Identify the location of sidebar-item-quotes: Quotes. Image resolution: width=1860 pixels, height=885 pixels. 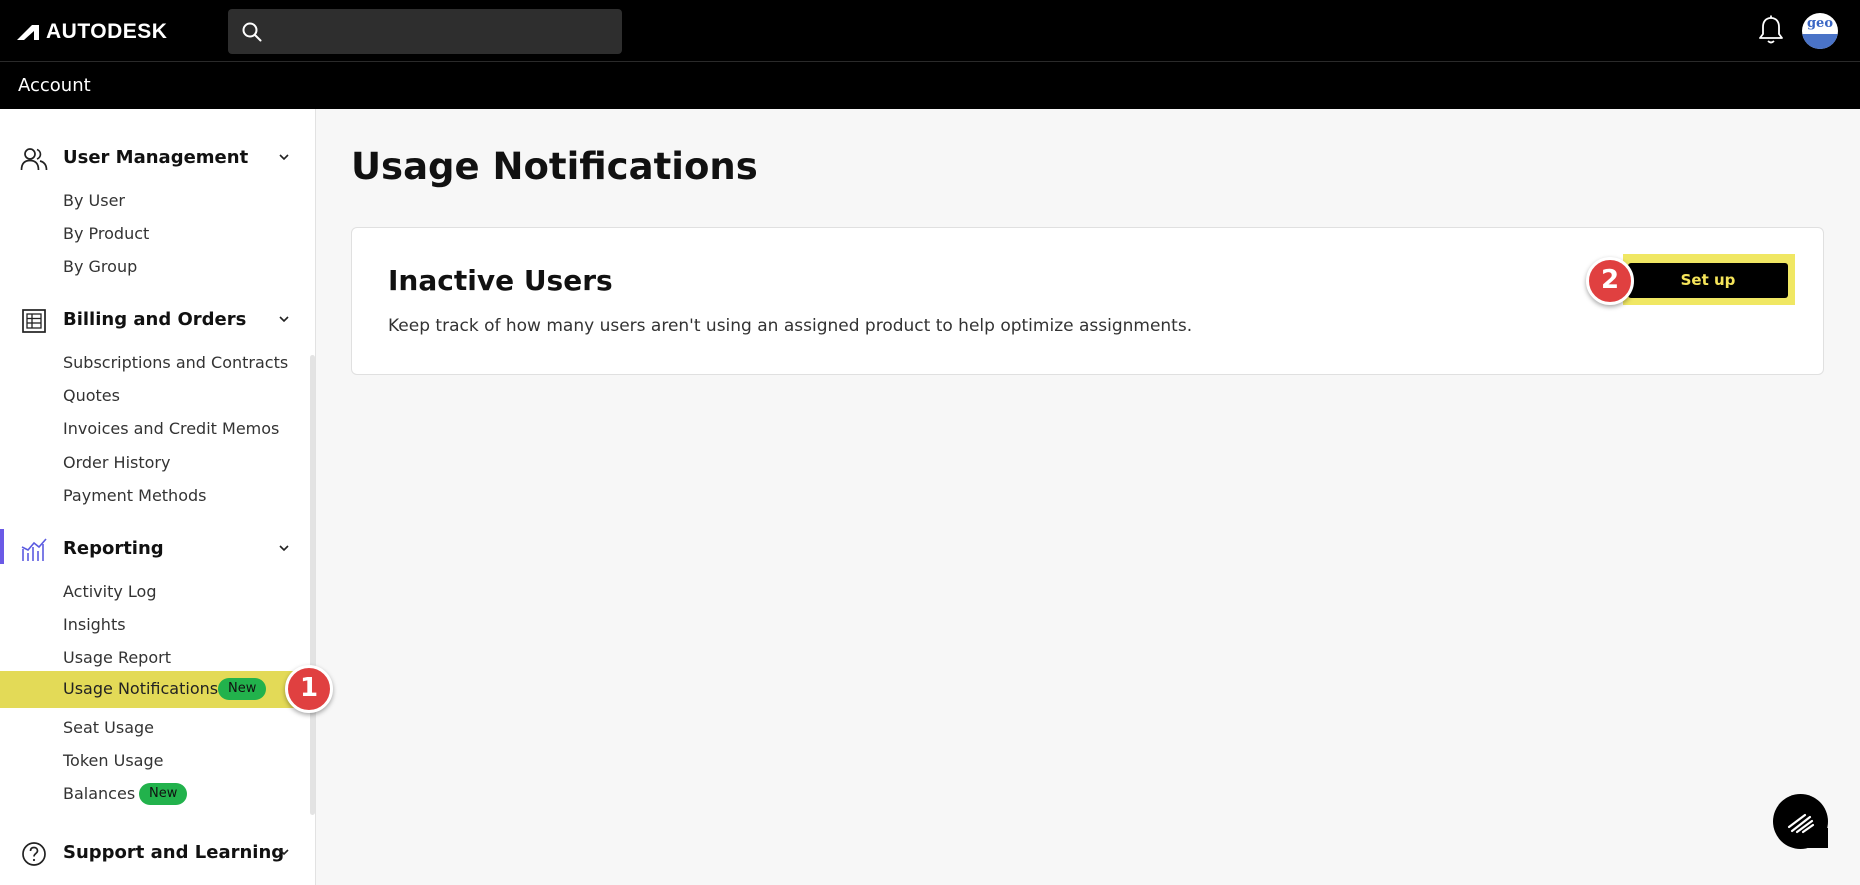
(156, 396).